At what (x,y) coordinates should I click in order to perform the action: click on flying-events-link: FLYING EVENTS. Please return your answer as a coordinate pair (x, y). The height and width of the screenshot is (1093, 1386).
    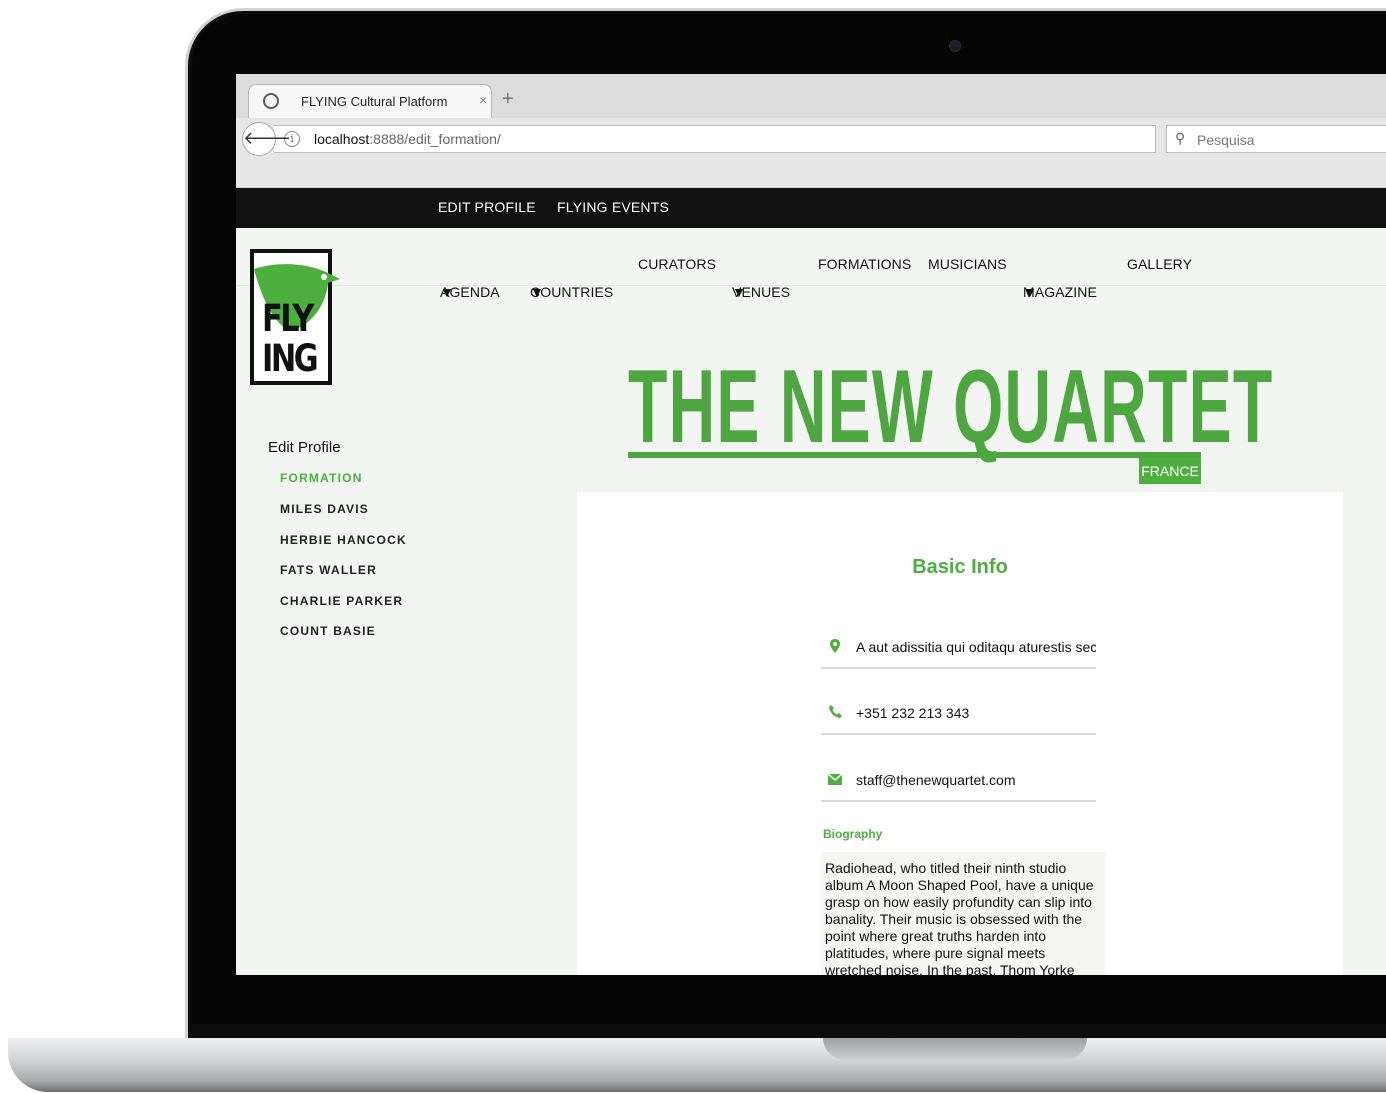
    Looking at the image, I should click on (613, 207).